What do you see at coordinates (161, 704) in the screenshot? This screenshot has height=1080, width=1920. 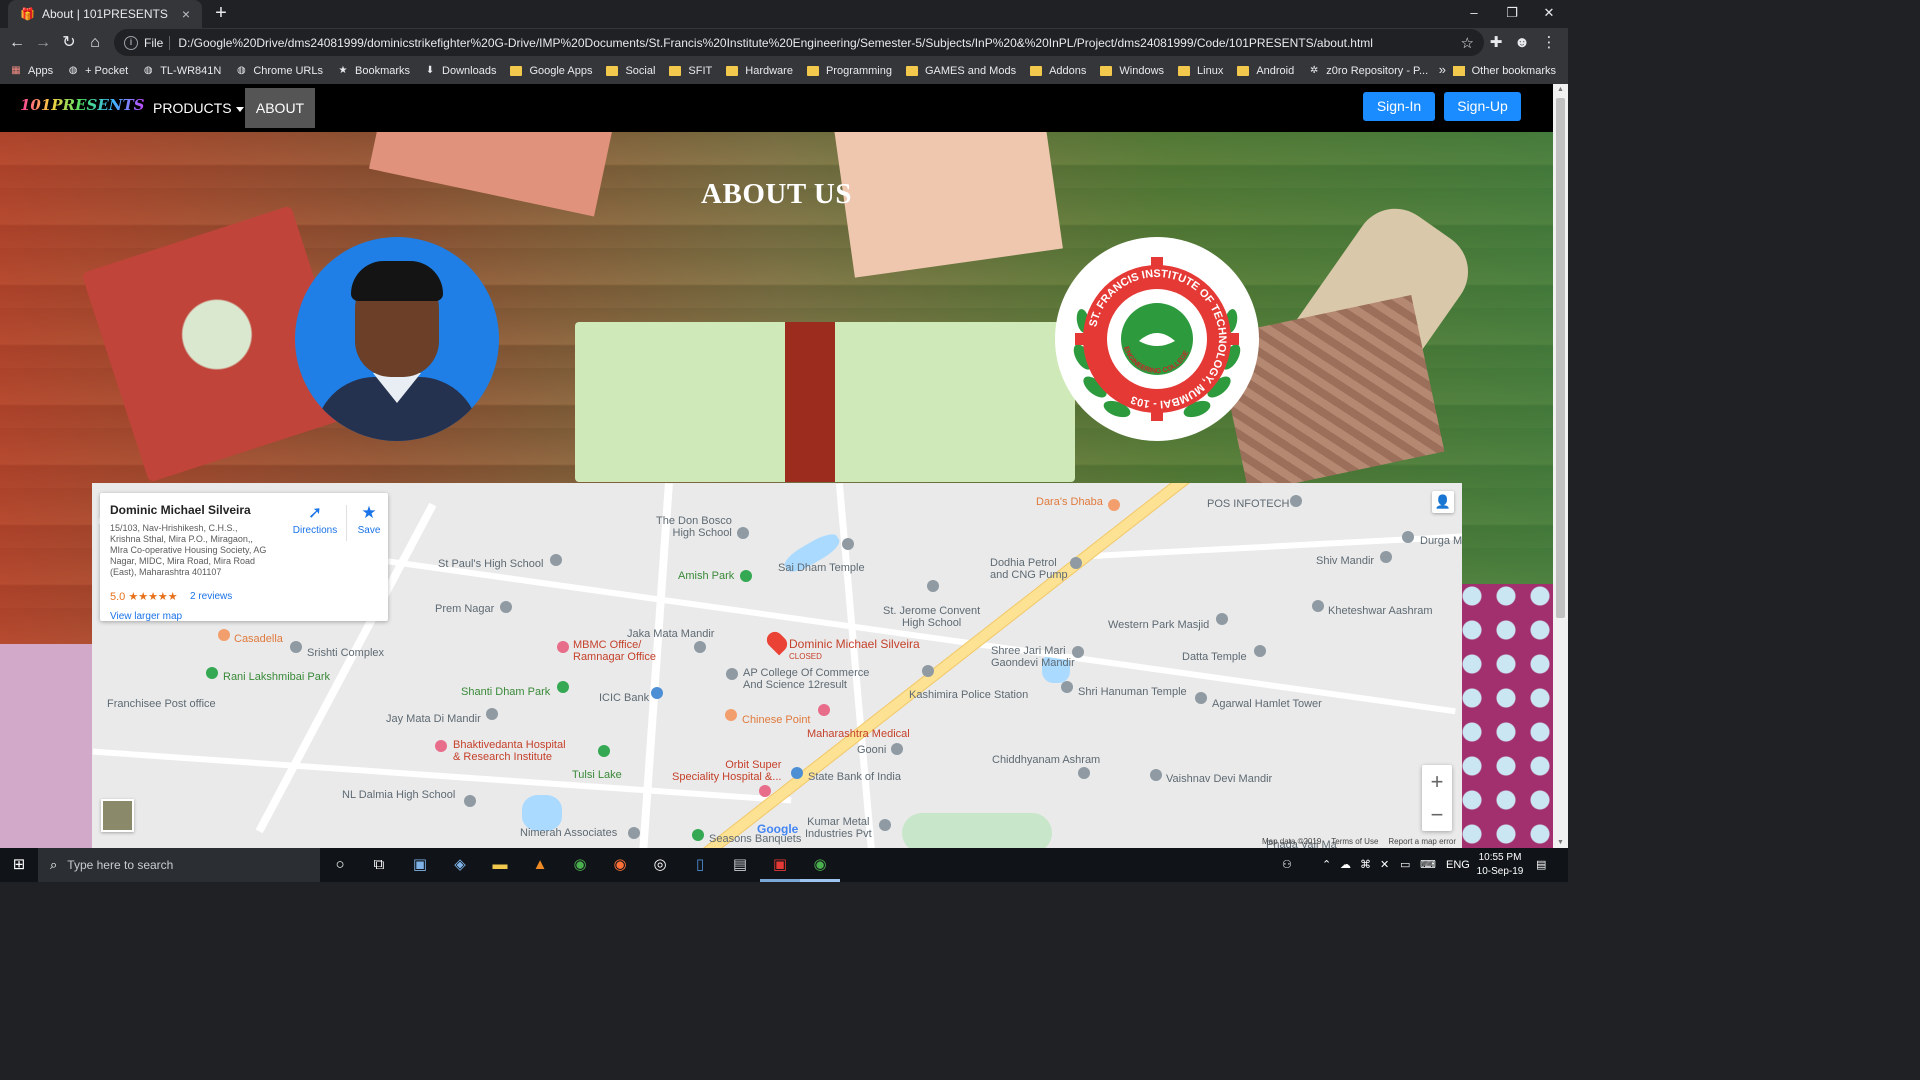 I see `poi-franchisee-post: Franchisee Post office` at bounding box center [161, 704].